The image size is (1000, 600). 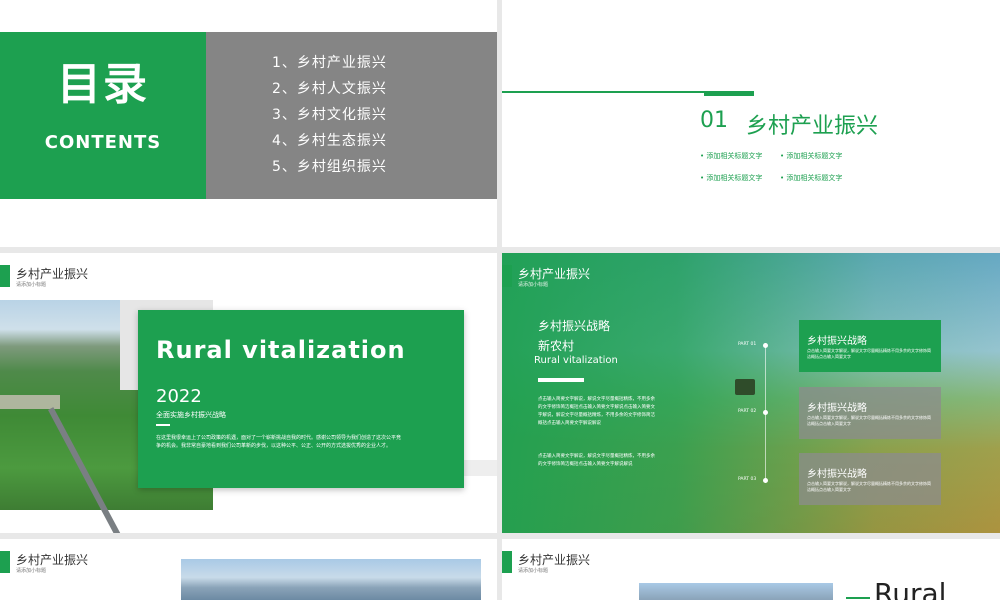 What do you see at coordinates (88, 470) in the screenshot?
I see `photo-highway` at bounding box center [88, 470].